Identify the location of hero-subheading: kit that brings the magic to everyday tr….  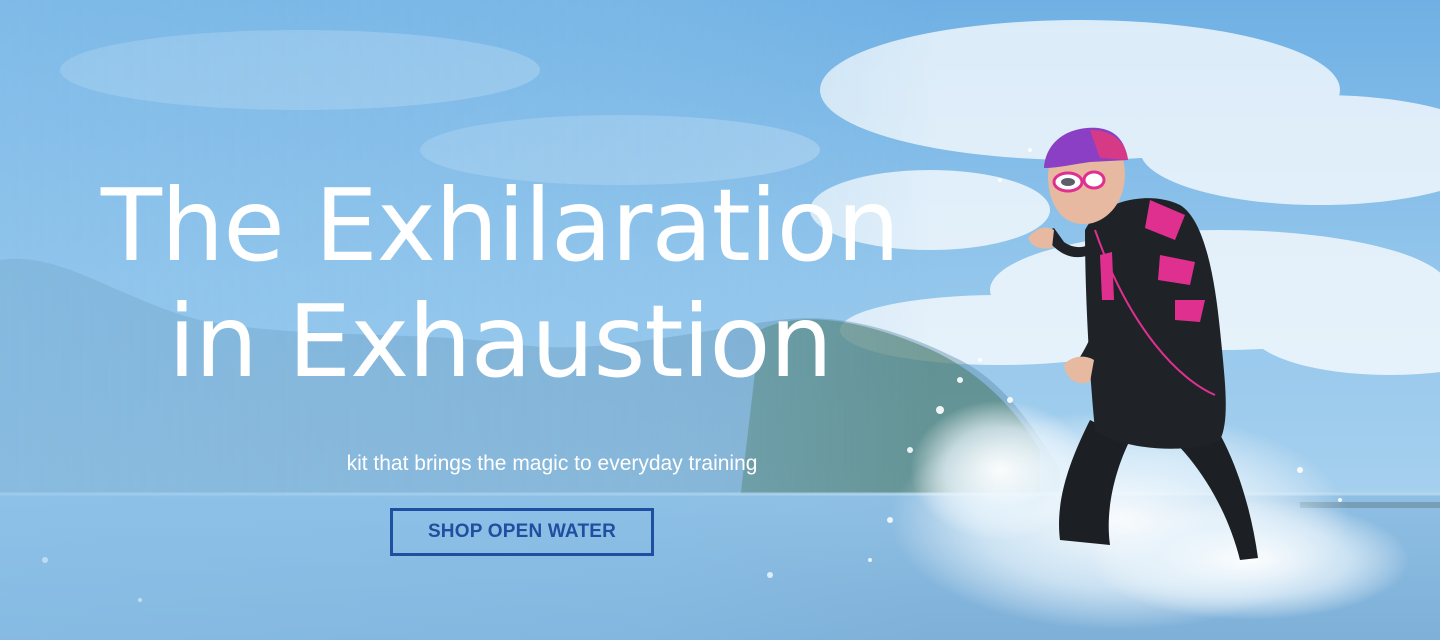
(552, 463).